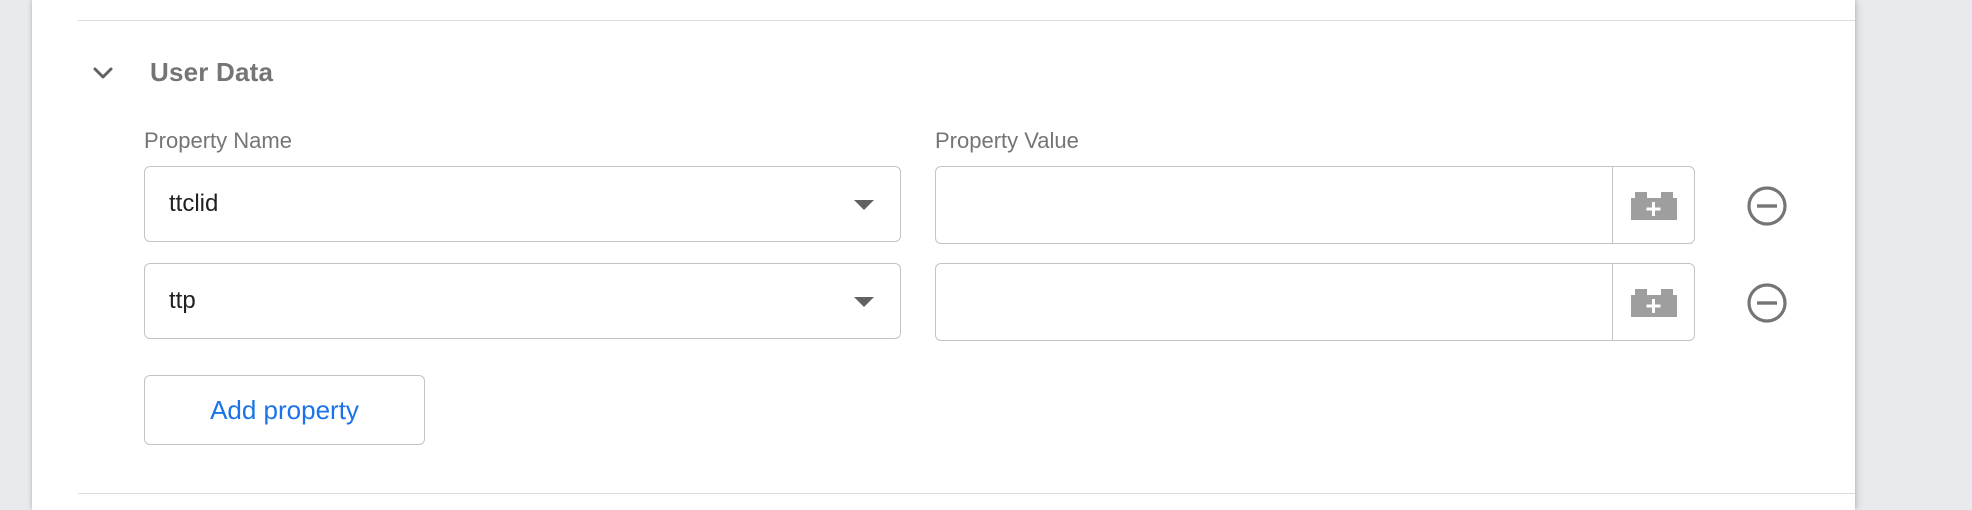 The image size is (1972, 510). I want to click on add-property-button: Add property, so click(284, 410).